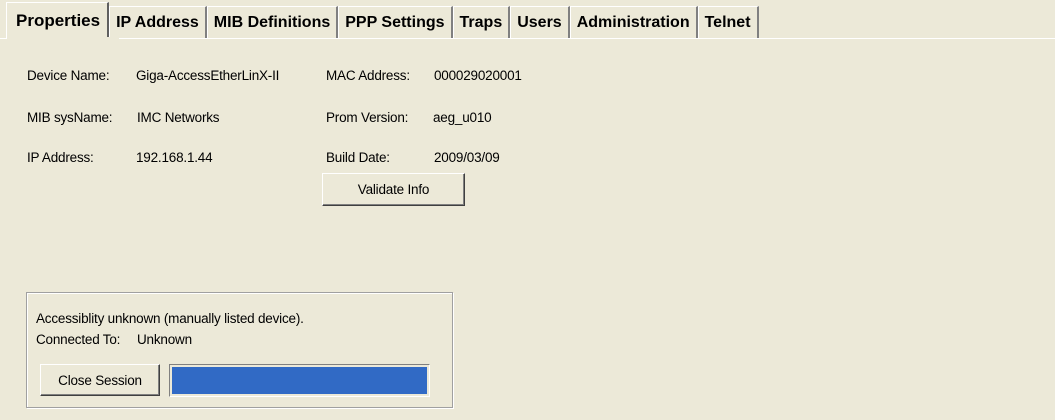 This screenshot has height=420, width=1055. What do you see at coordinates (70, 117) in the screenshot?
I see `mib-sysname-label: MIB sysName:` at bounding box center [70, 117].